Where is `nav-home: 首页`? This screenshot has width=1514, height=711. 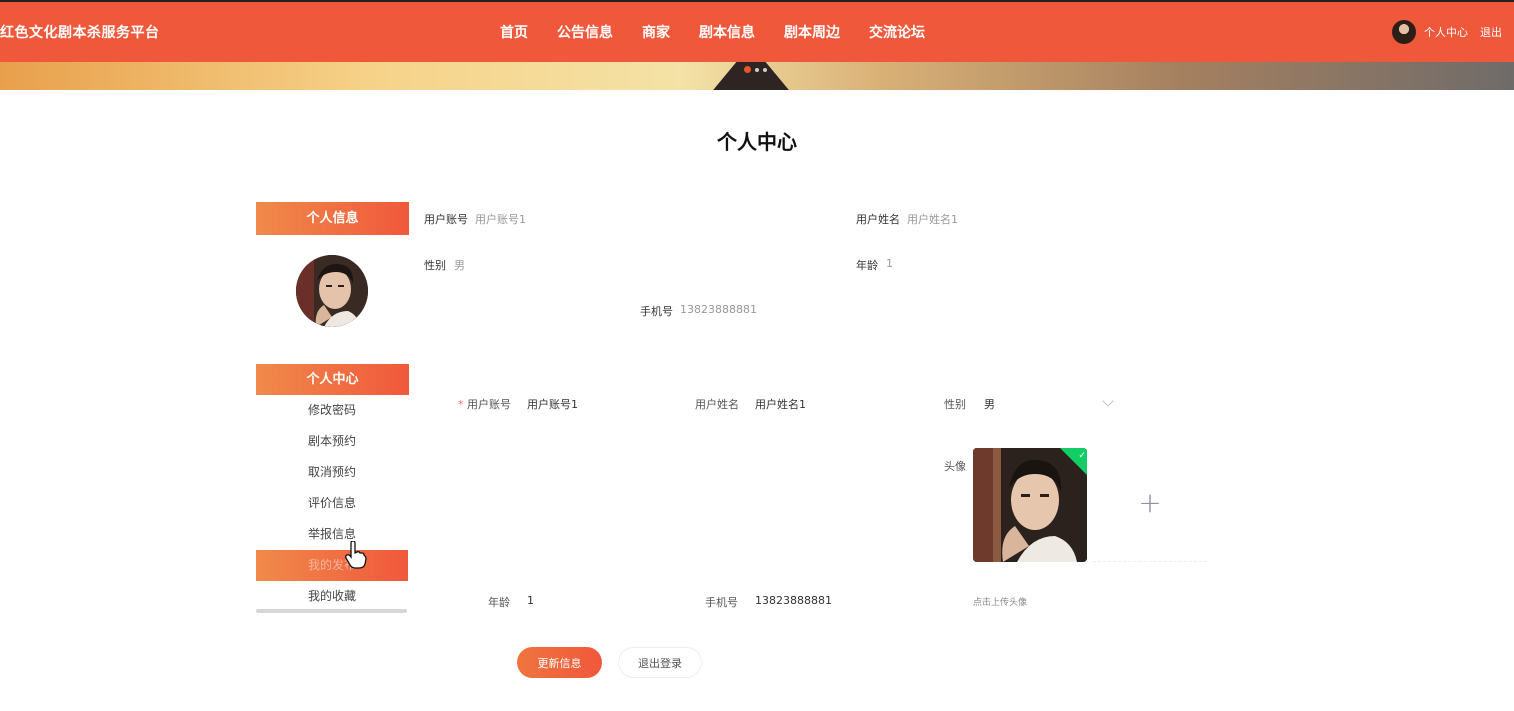 nav-home: 首页 is located at coordinates (514, 32).